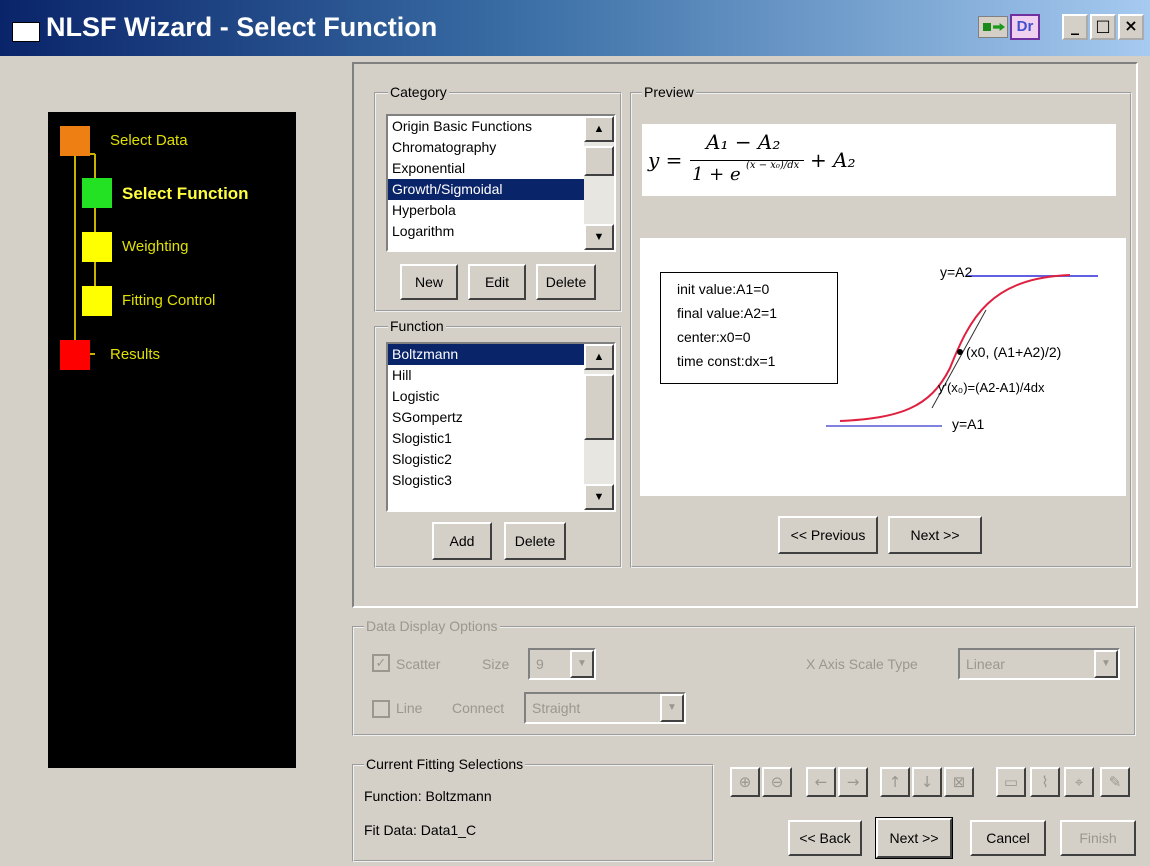  I want to click on preview-previous-button: << Previous, so click(828, 535).